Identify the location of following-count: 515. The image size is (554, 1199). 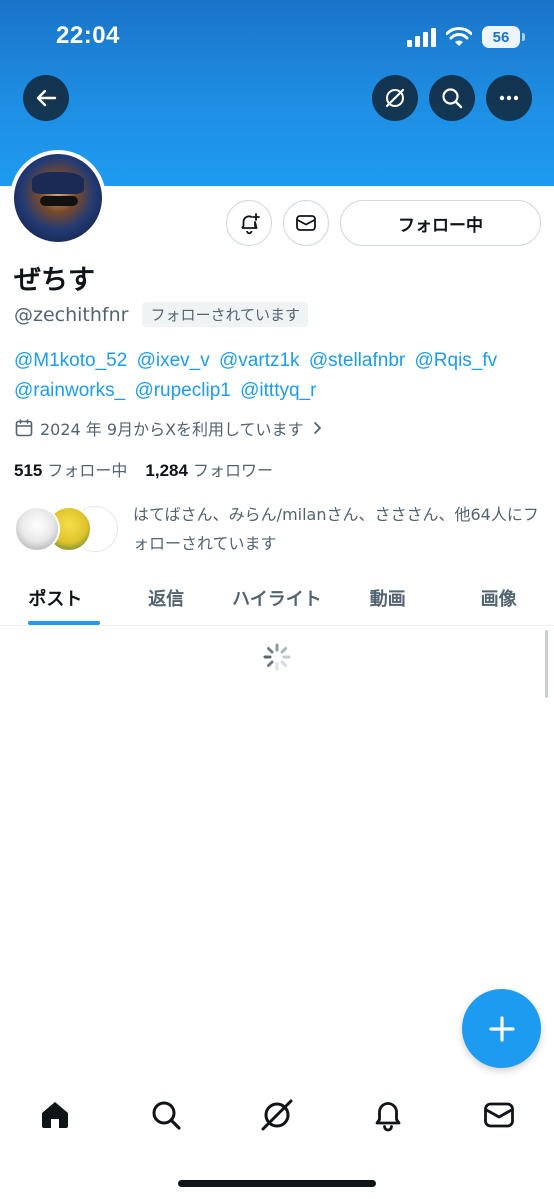
(28, 470).